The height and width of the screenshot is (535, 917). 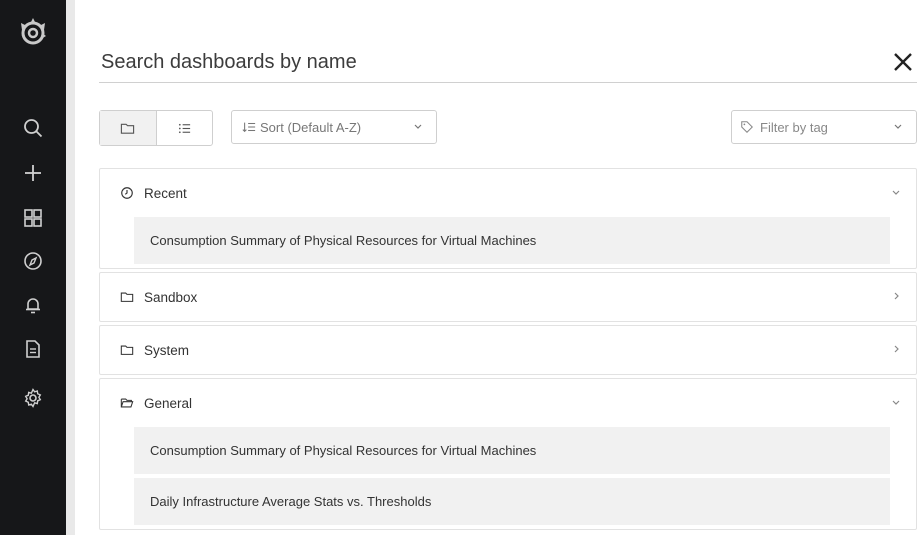 I want to click on tag-icon, so click(x=747, y=127).